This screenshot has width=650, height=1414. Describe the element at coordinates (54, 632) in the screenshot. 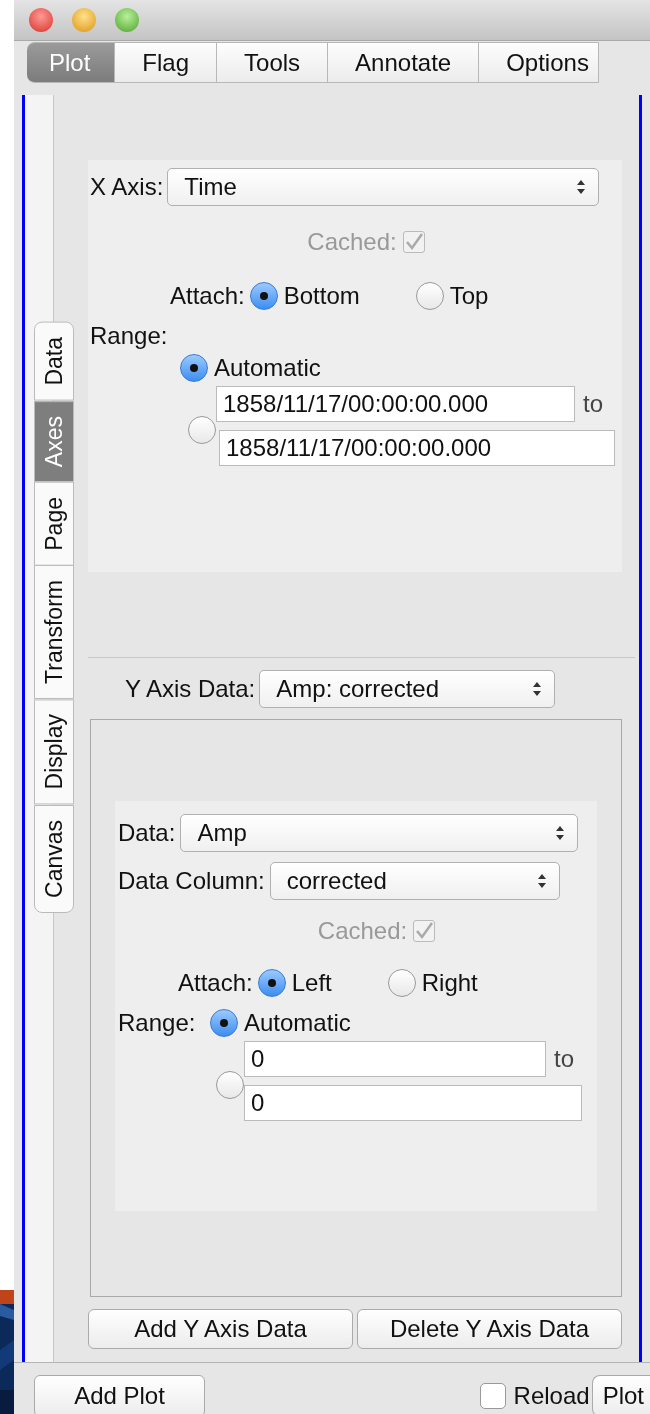

I see `side-tab: Transform` at that location.